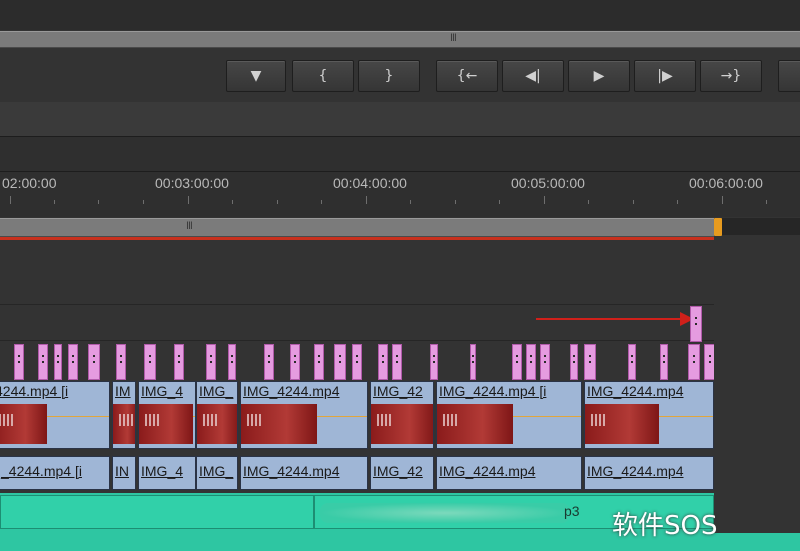  I want to click on audio-clip: IMG_42, so click(402, 473).